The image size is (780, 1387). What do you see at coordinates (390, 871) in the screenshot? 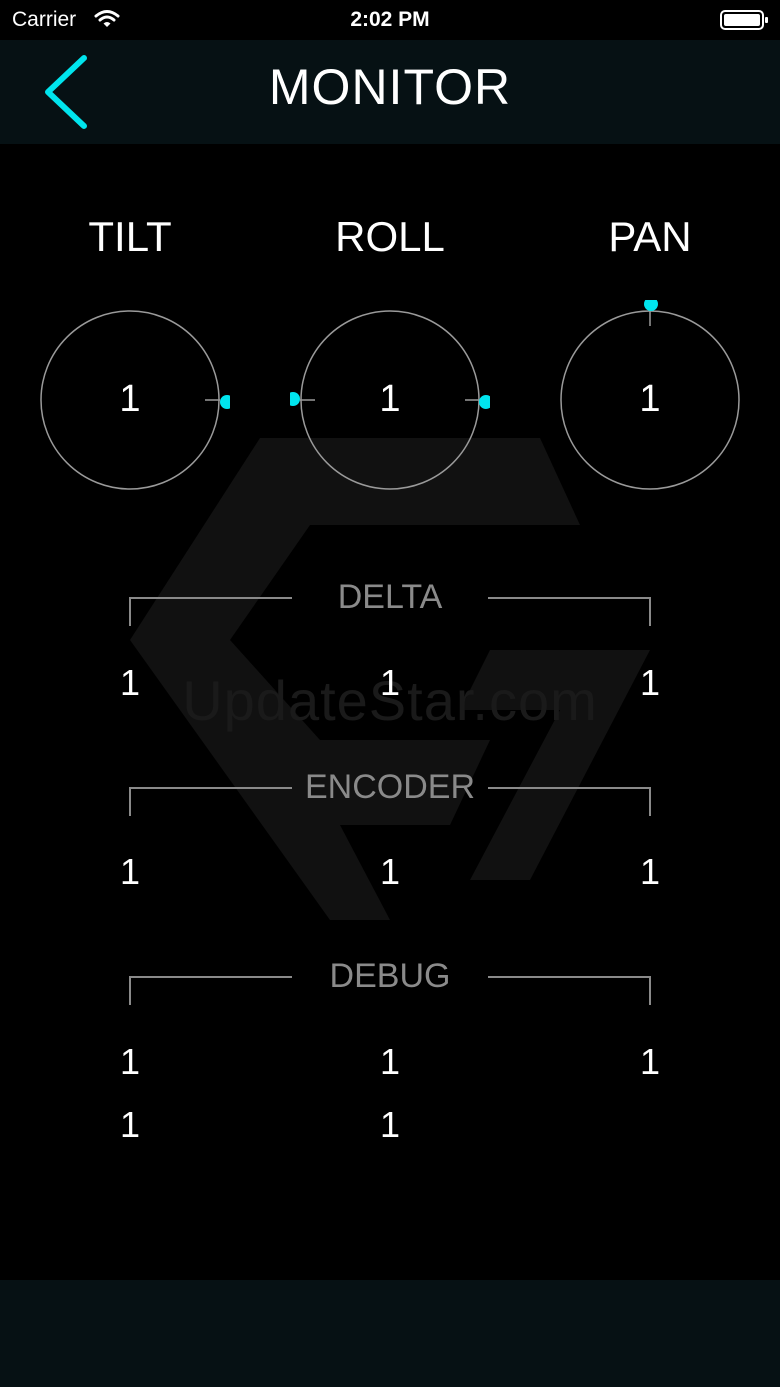
I see `encoder-value-2: 1` at bounding box center [390, 871].